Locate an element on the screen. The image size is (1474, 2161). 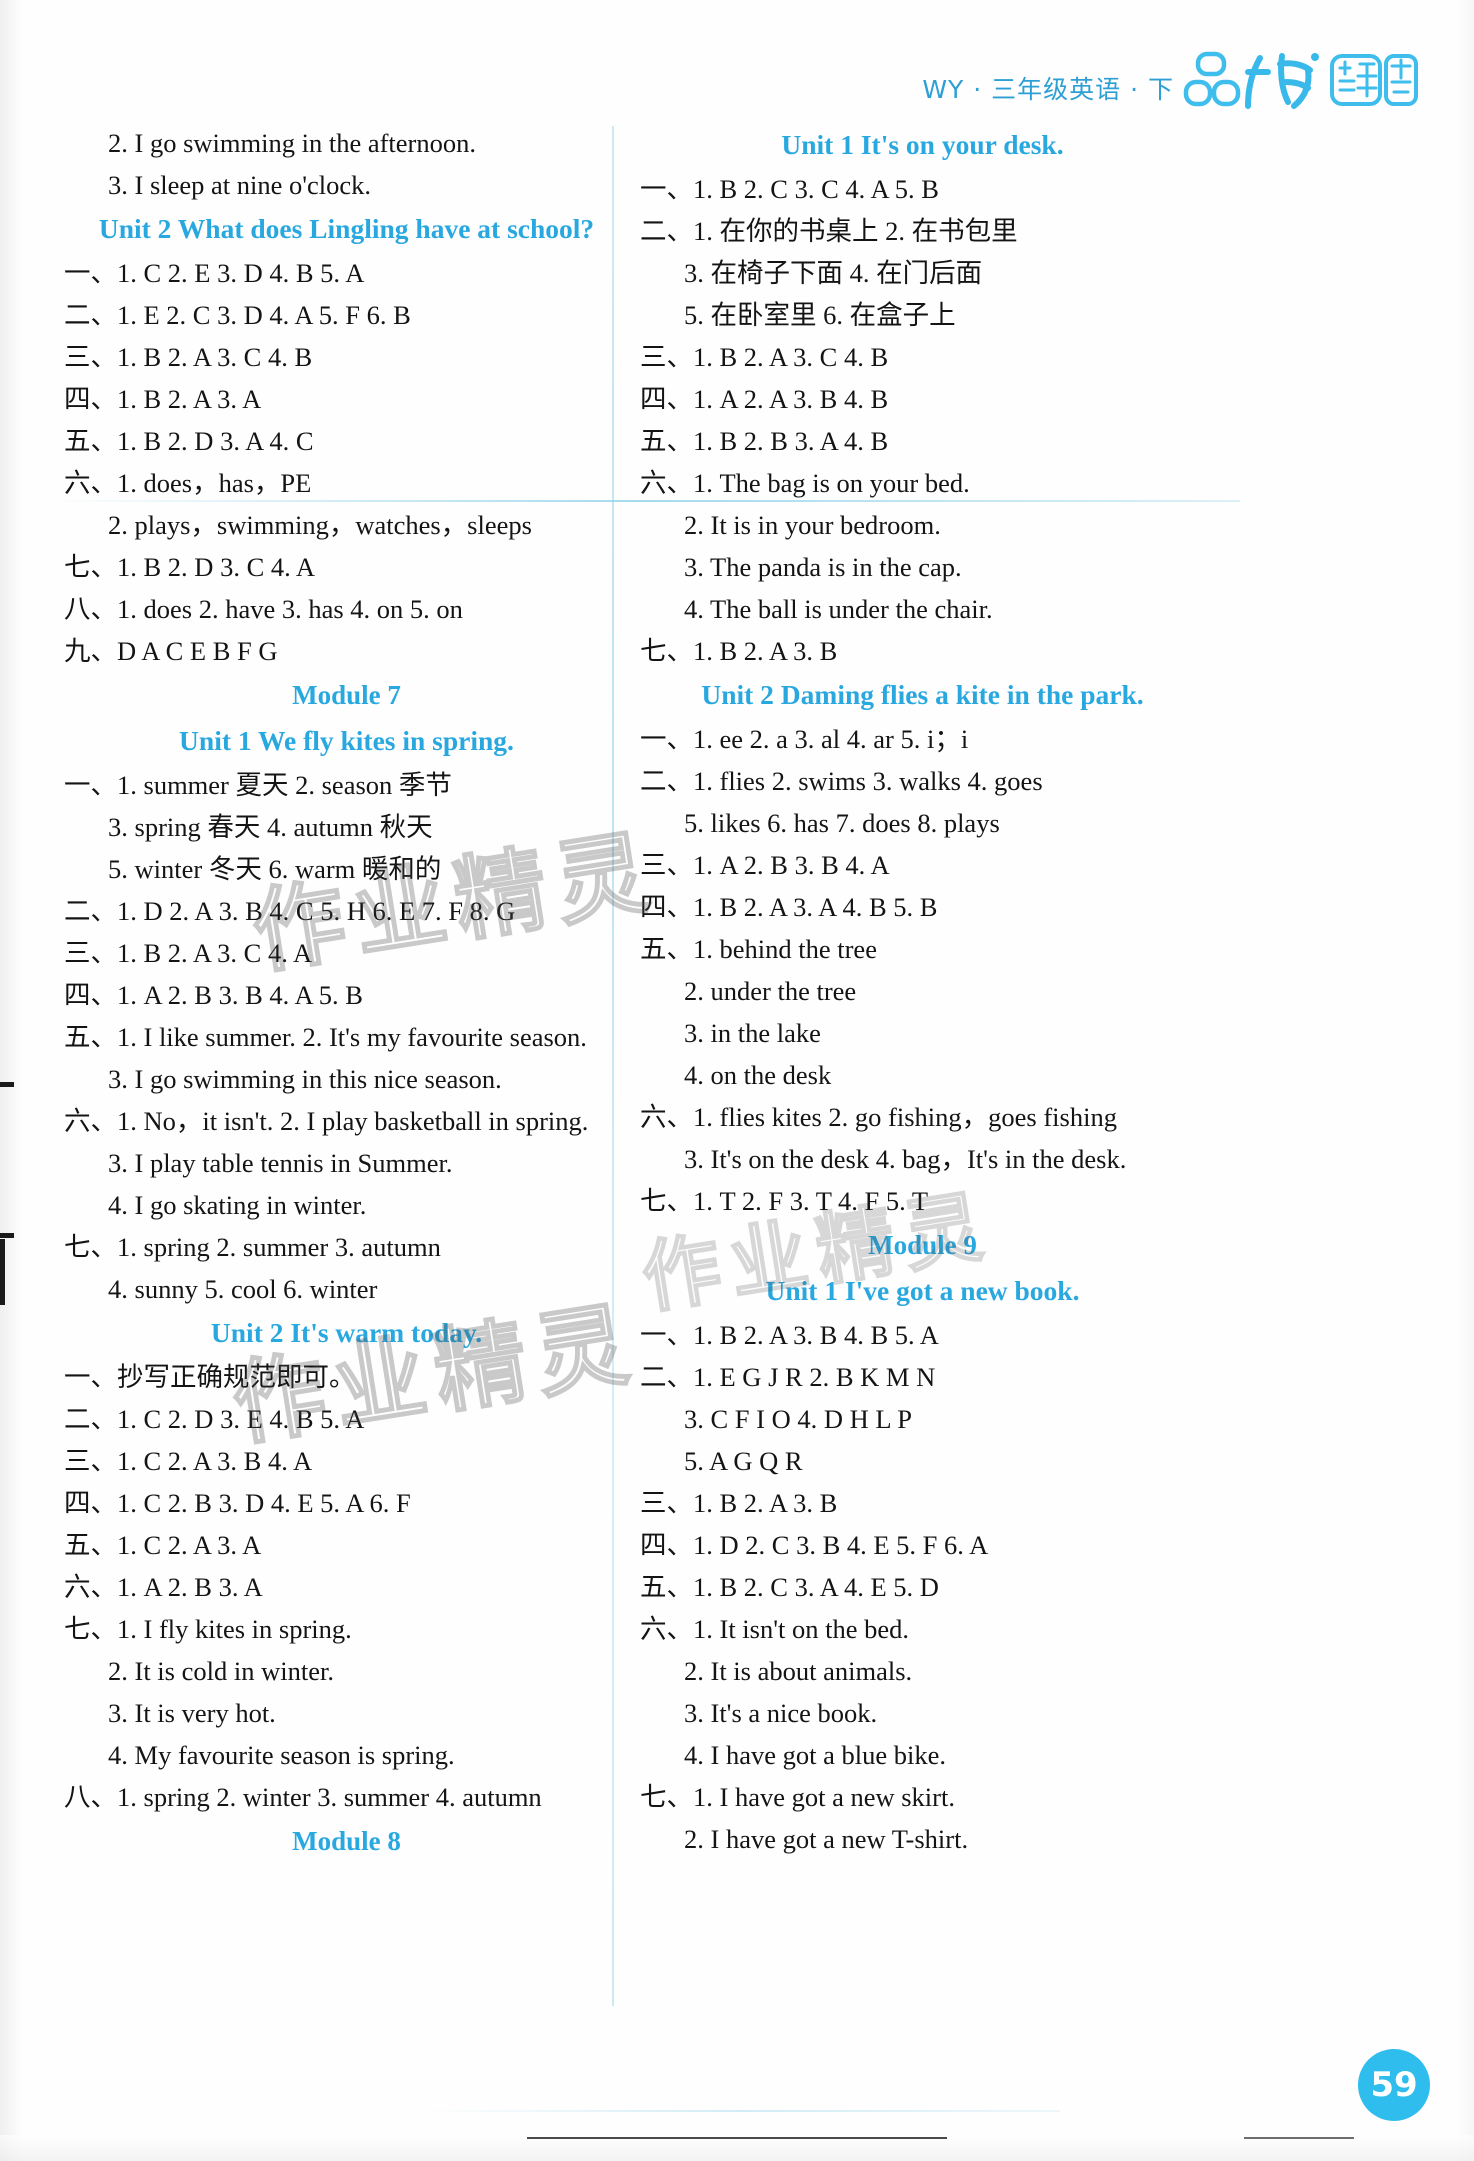
answer-line: 3. It is very hot. is located at coordinates (192, 1713).